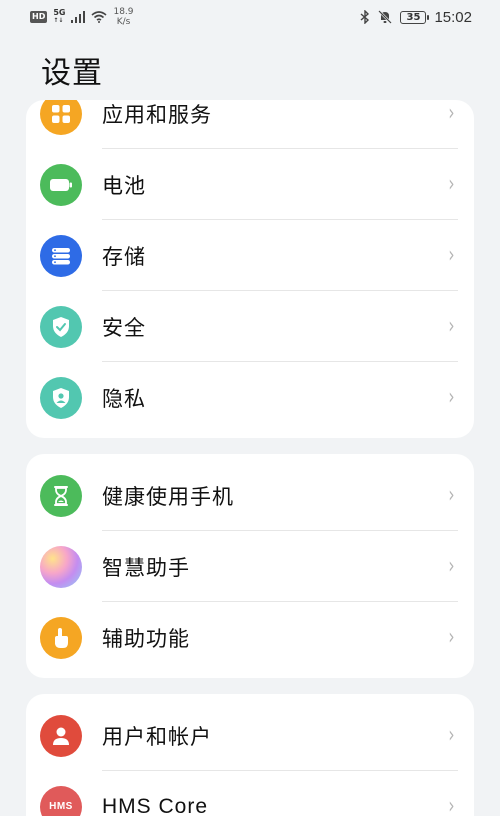  Describe the element at coordinates (250, 124) in the screenshot. I see `settings-item-apps-services: 应用和服务 ›` at that location.